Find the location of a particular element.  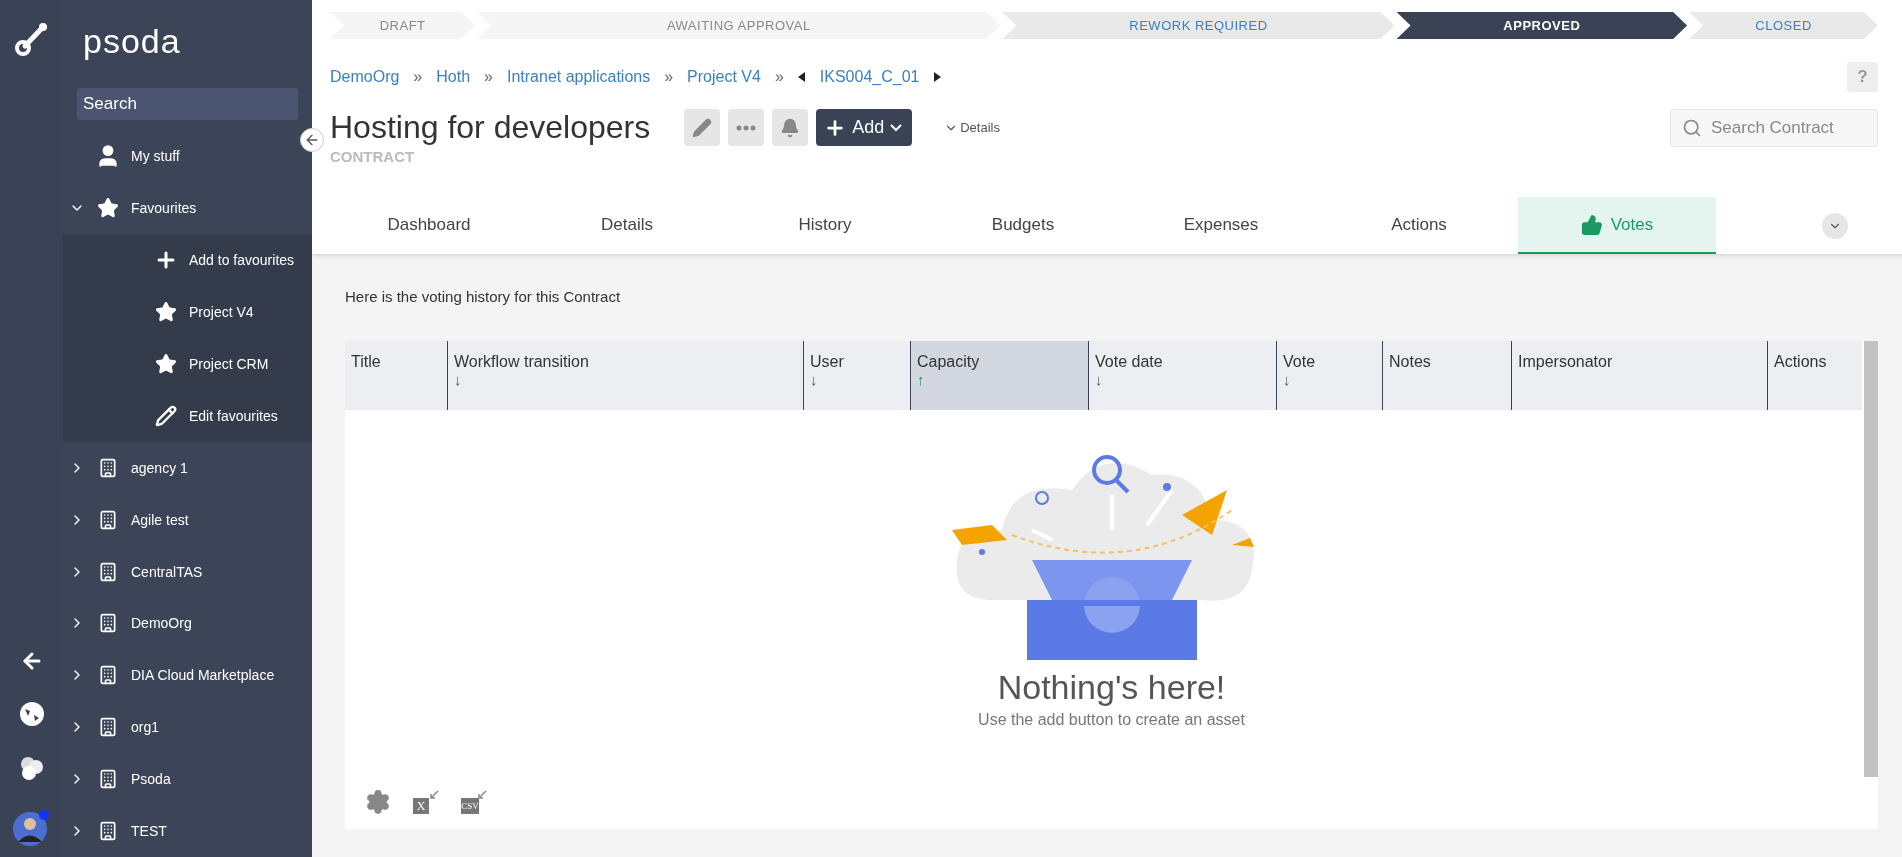

column-header: Title is located at coordinates (396, 375).